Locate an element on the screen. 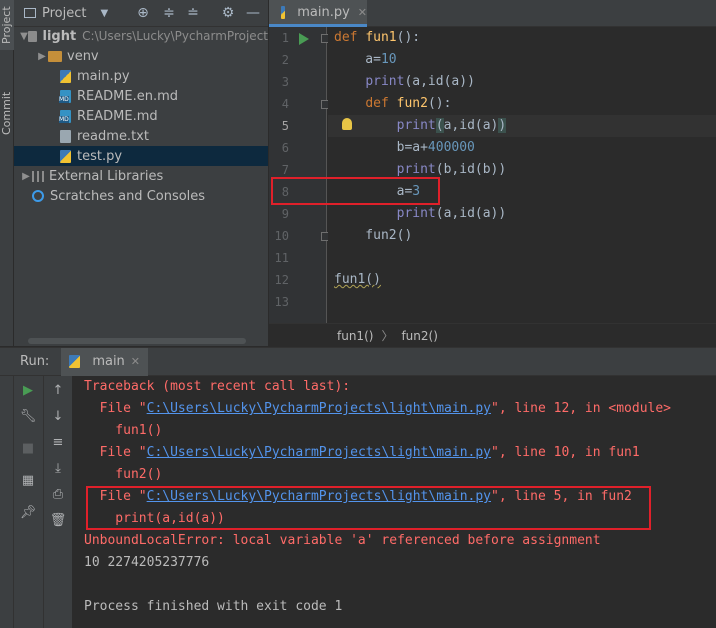  tree-item-label: light is located at coordinates (59, 36).